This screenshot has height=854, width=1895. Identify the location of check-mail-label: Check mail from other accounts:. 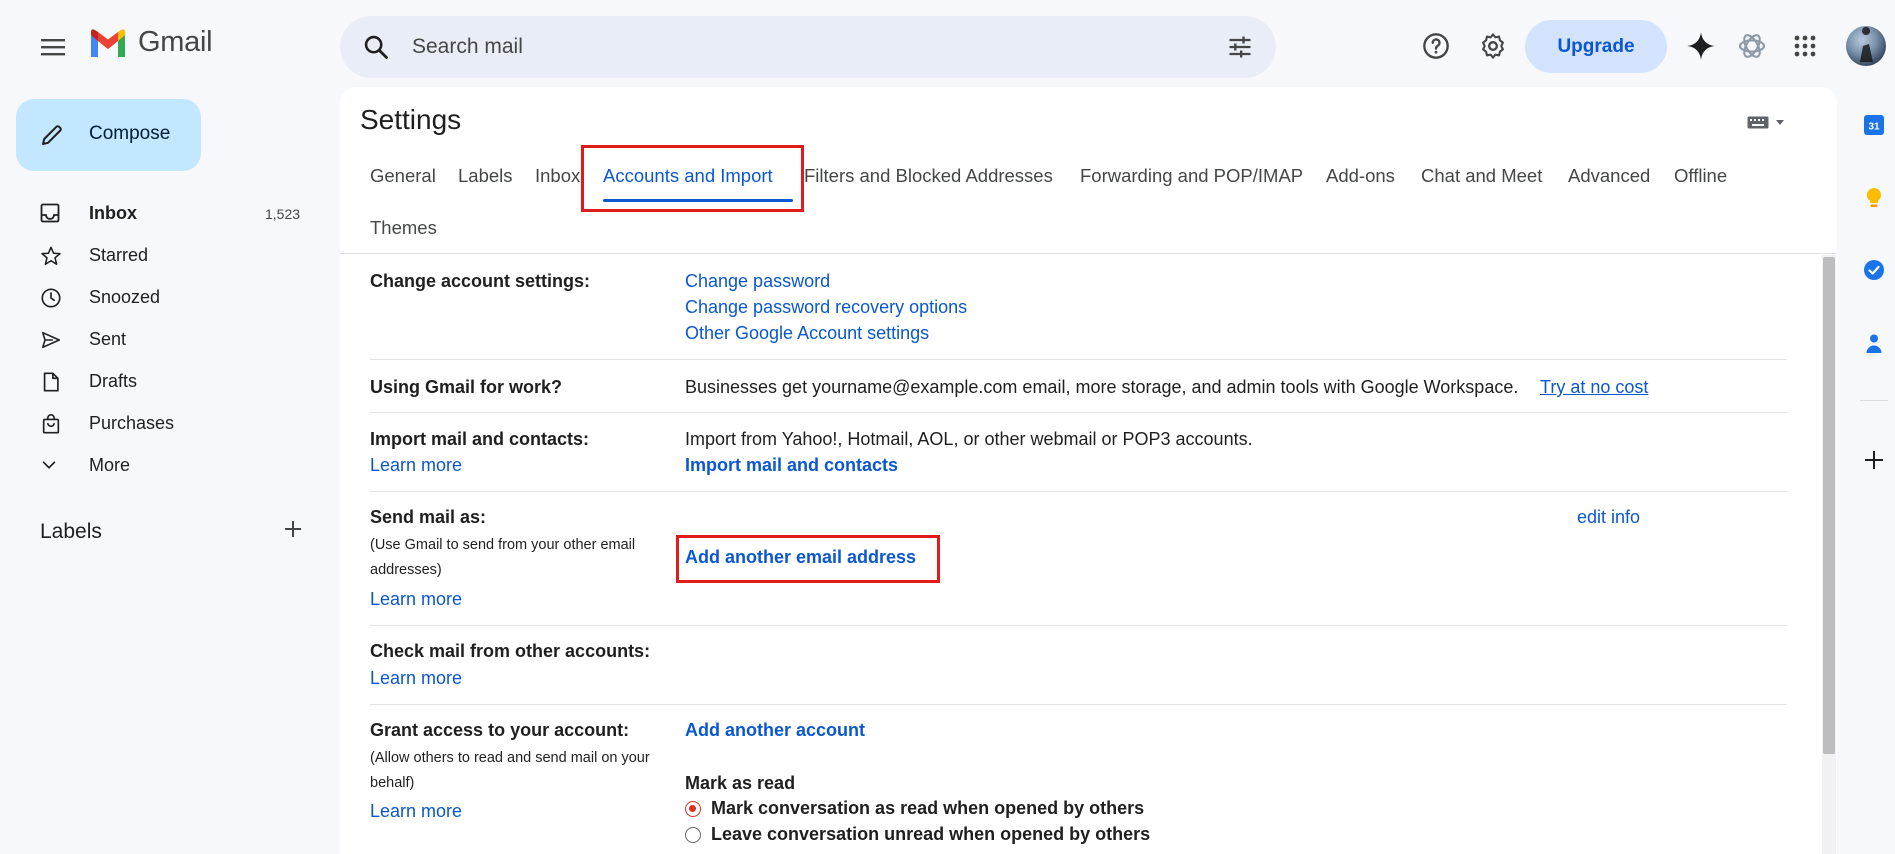
(510, 651).